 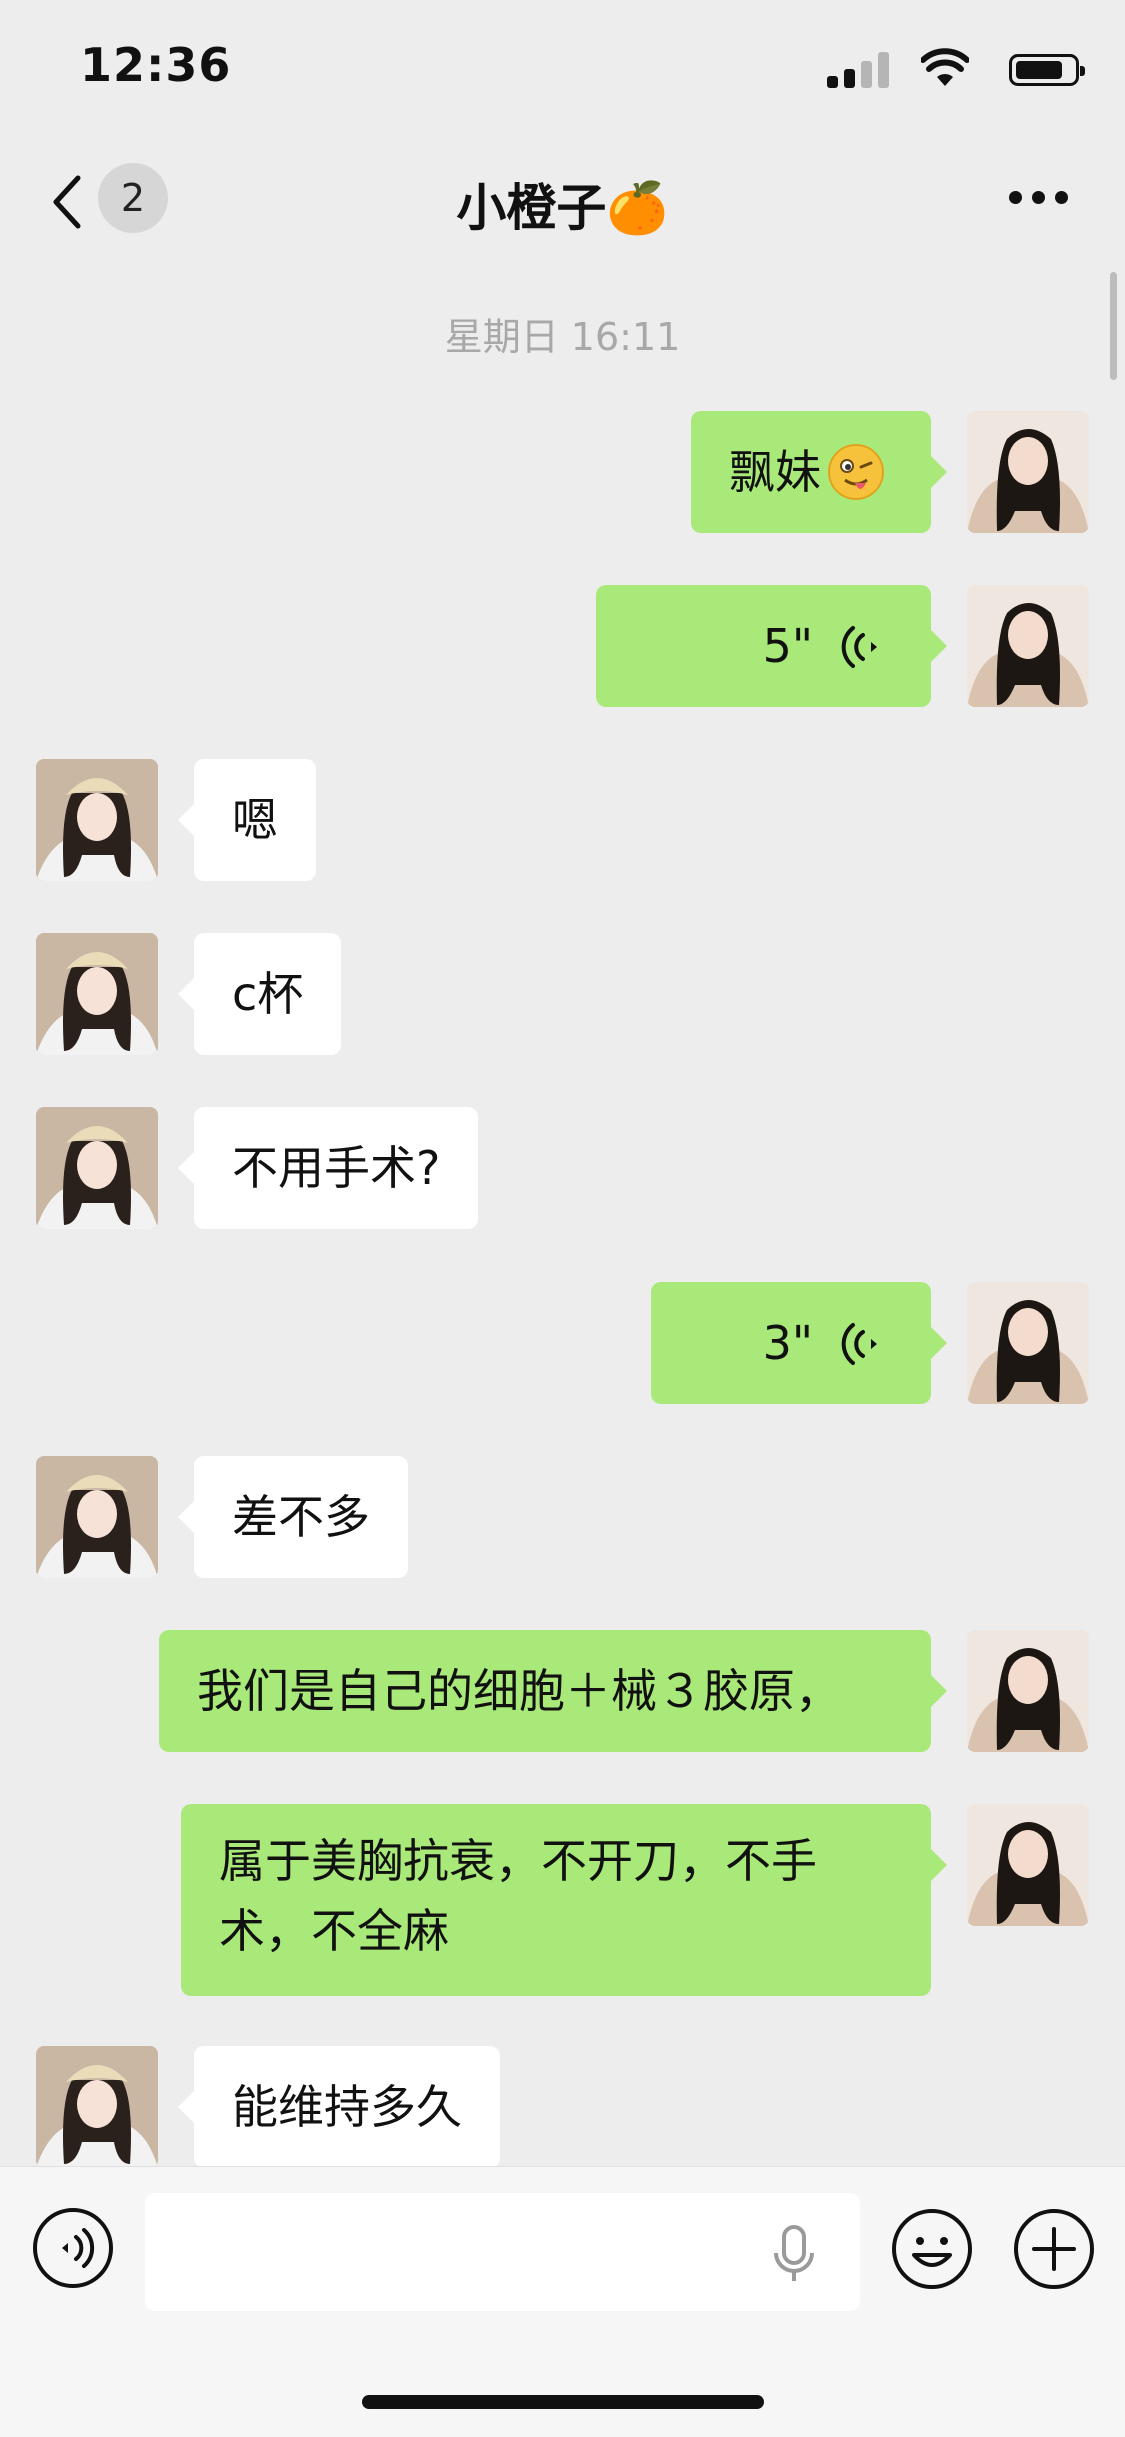 What do you see at coordinates (562, 1168) in the screenshot?
I see `message-row-incoming: 不用手术?` at bounding box center [562, 1168].